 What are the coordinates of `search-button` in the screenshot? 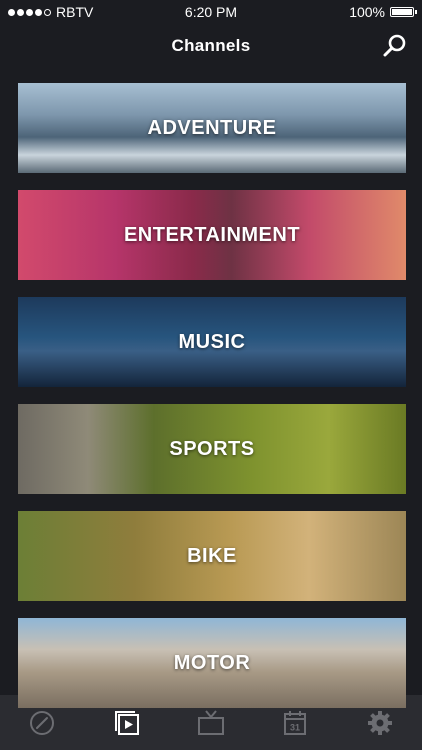 It's located at (395, 45).